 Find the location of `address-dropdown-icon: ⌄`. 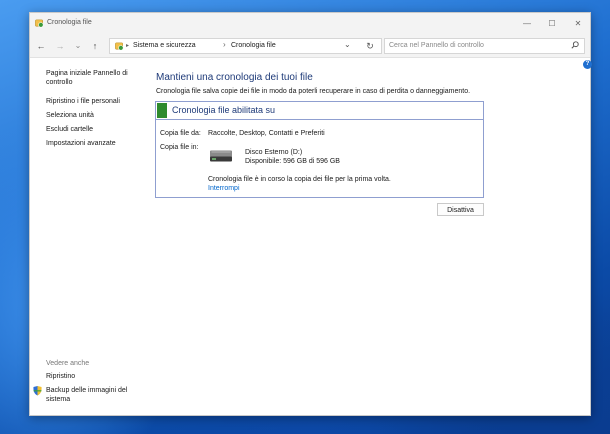

address-dropdown-icon: ⌄ is located at coordinates (347, 44).